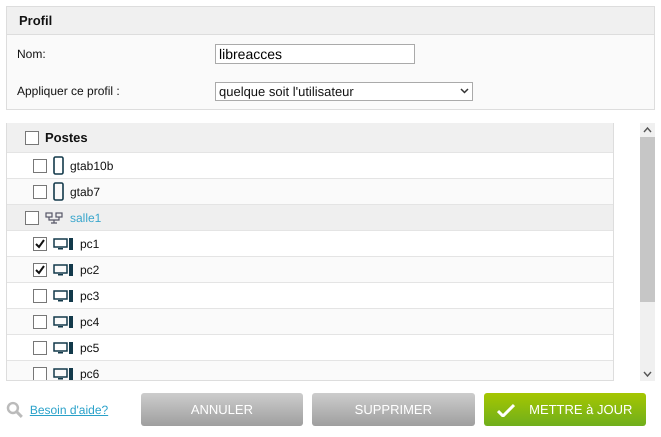 Image resolution: width=661 pixels, height=437 pixels. Describe the element at coordinates (32, 54) in the screenshot. I see `field-label: Nom:` at that location.